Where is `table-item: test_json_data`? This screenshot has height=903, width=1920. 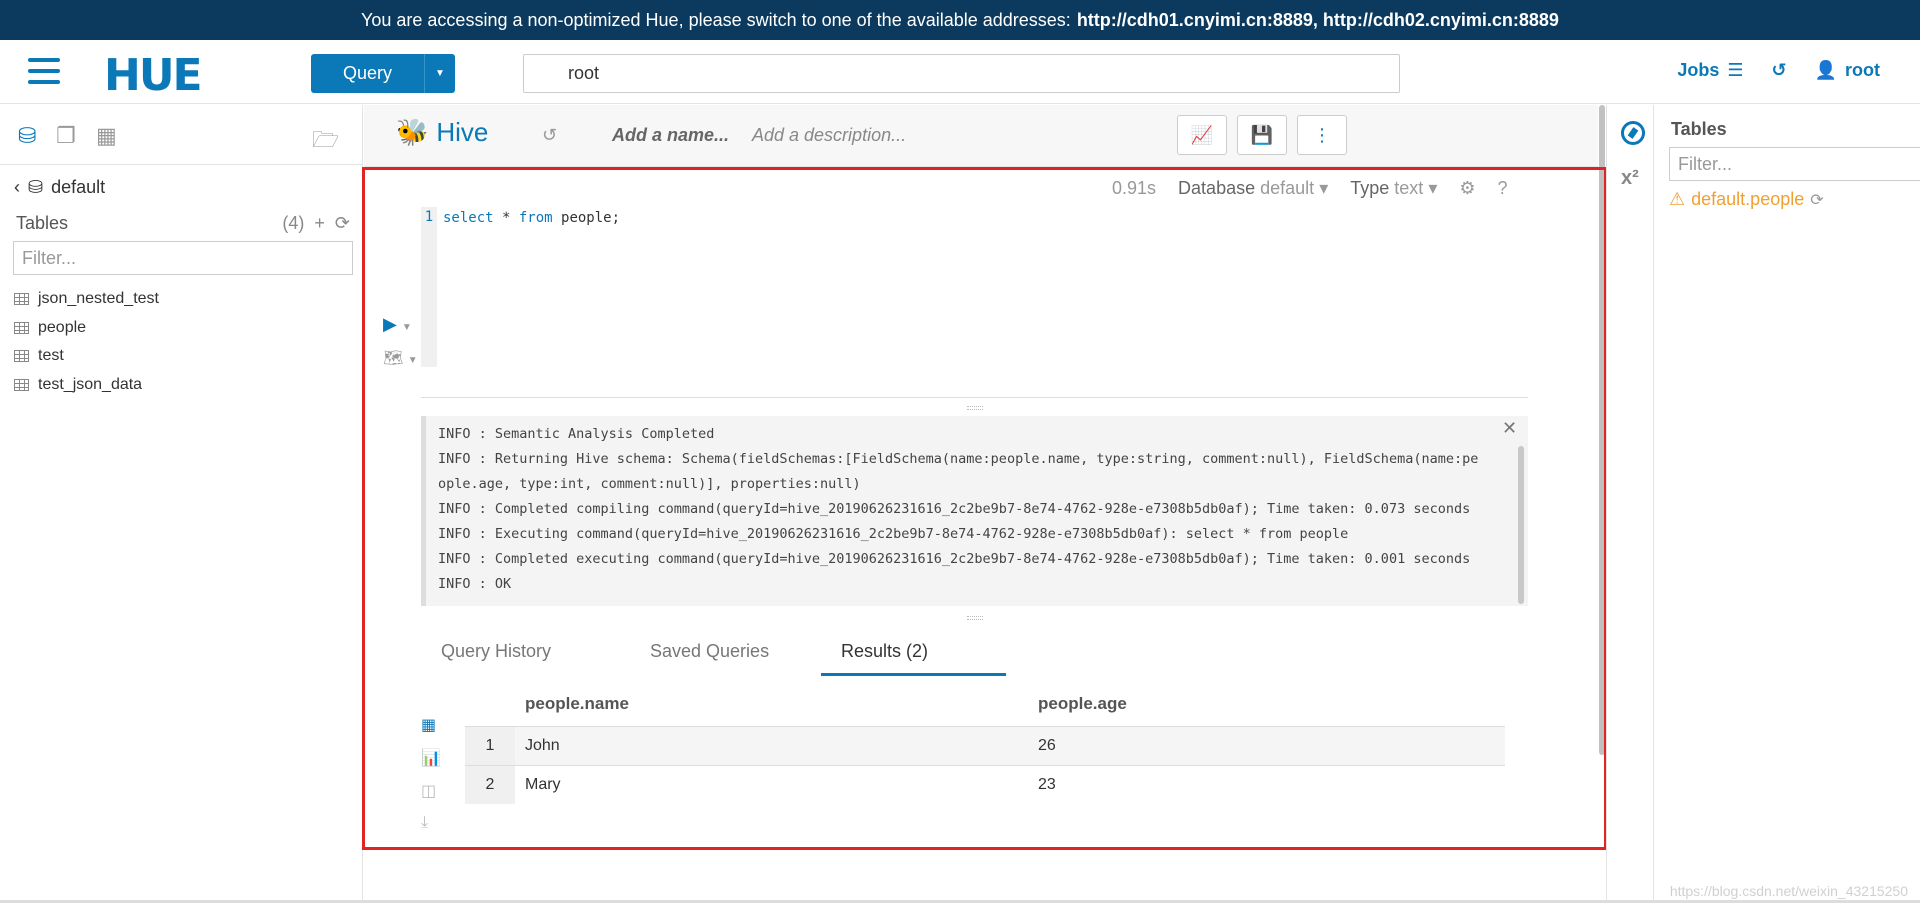
table-item: test_json_data is located at coordinates (86, 385).